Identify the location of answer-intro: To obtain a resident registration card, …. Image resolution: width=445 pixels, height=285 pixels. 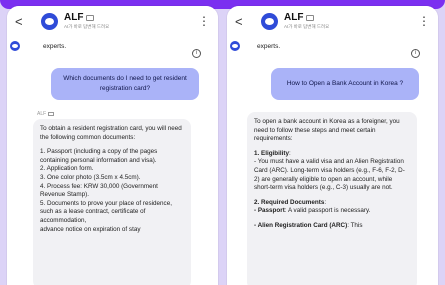
(111, 133).